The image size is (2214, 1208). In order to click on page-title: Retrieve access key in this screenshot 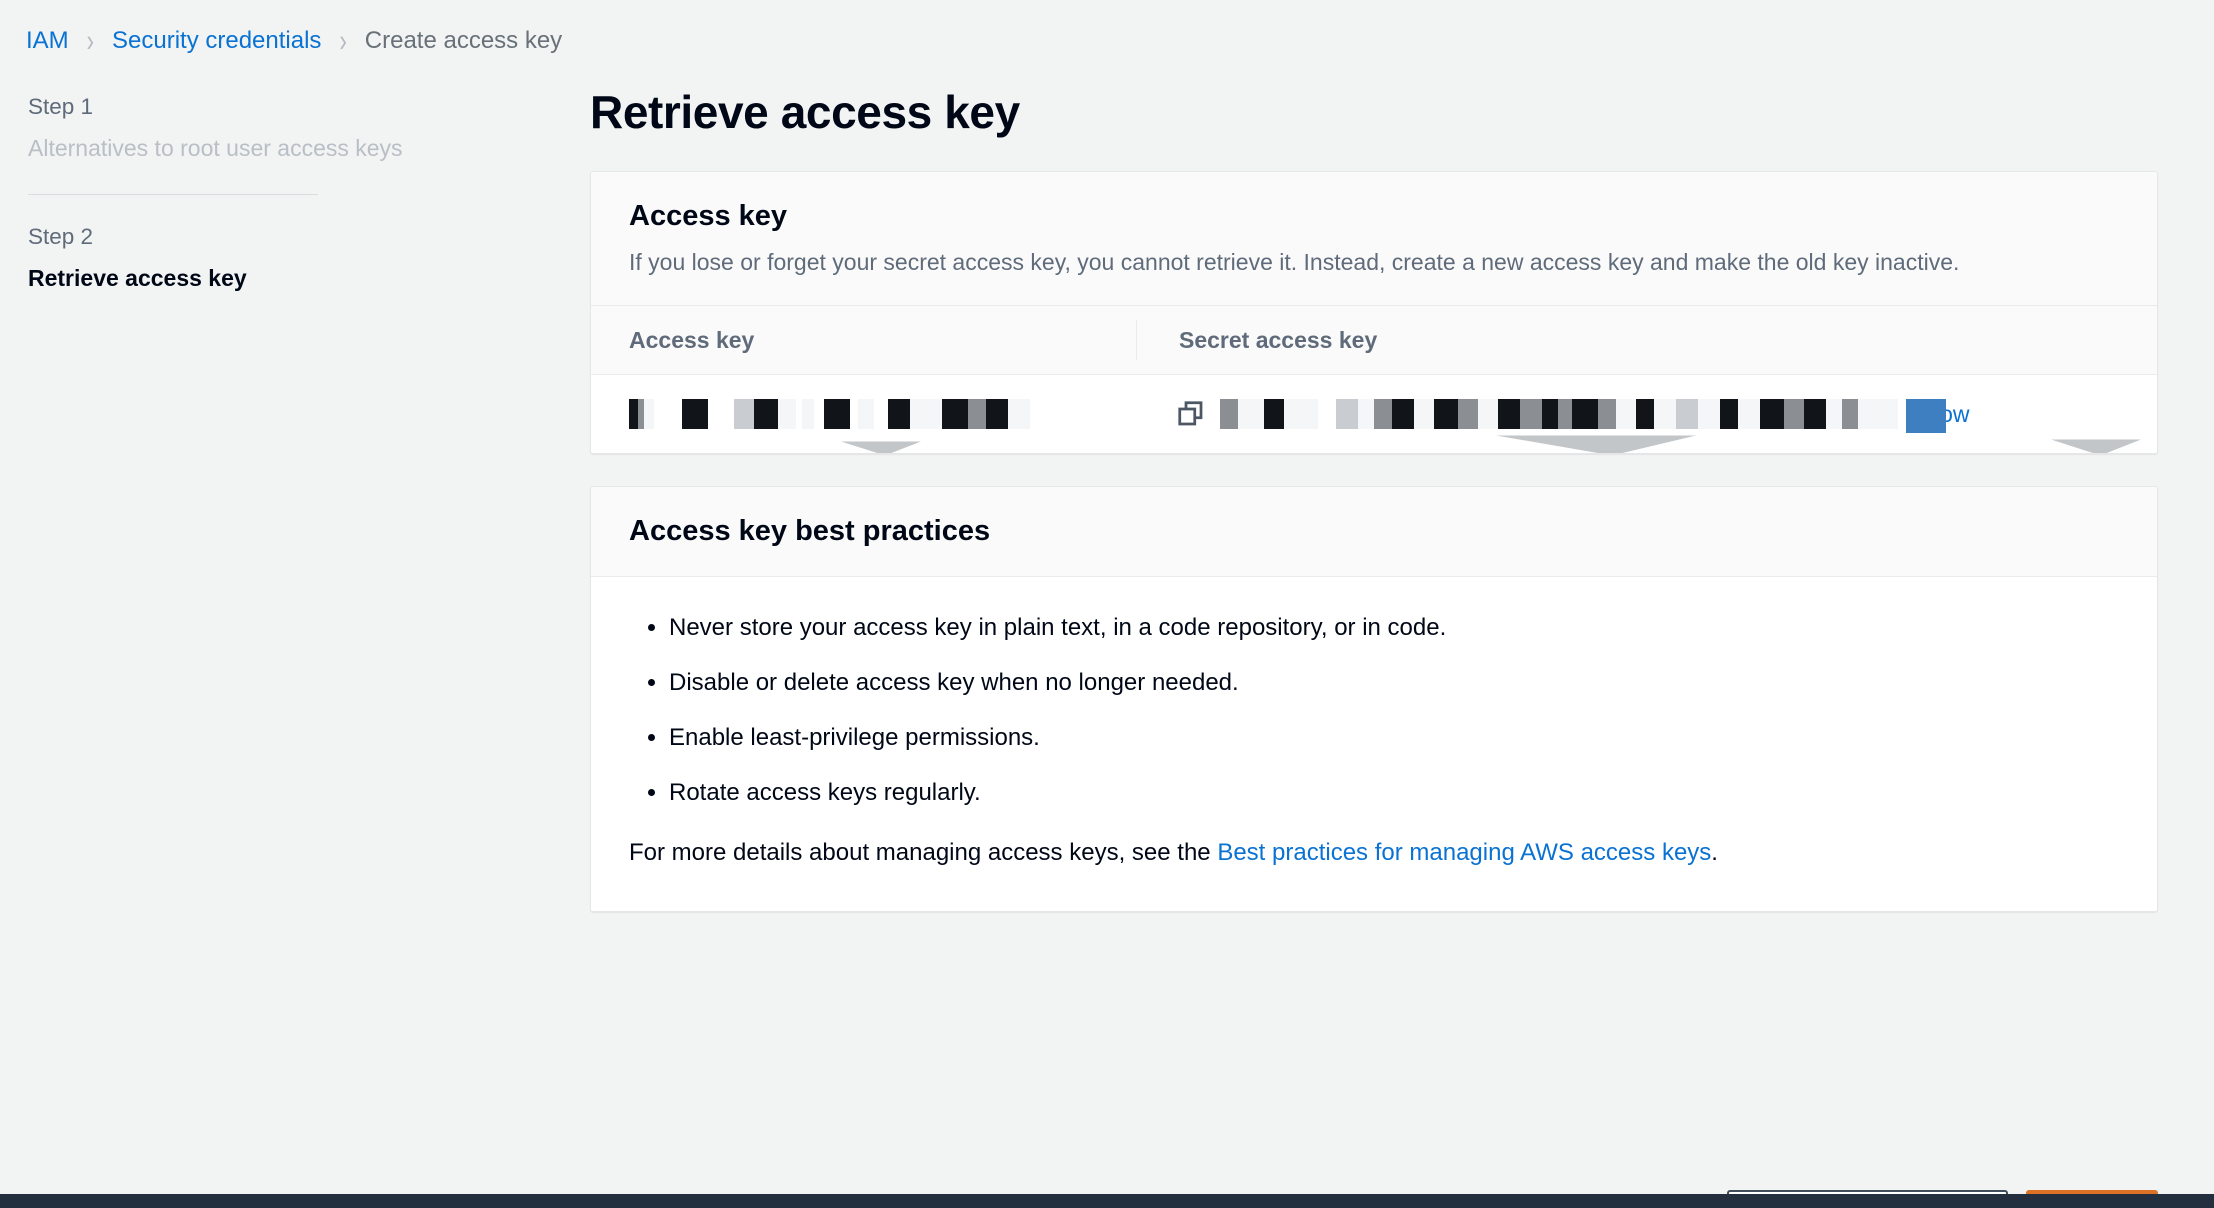, I will do `click(805, 112)`.